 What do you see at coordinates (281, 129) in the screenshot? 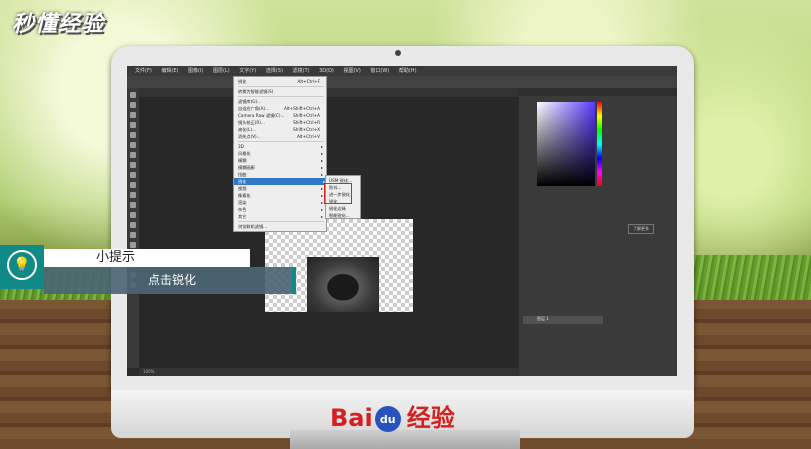
I see `menu-item-liquify: 液化(L)... Shift+Ctrl+X` at bounding box center [281, 129].